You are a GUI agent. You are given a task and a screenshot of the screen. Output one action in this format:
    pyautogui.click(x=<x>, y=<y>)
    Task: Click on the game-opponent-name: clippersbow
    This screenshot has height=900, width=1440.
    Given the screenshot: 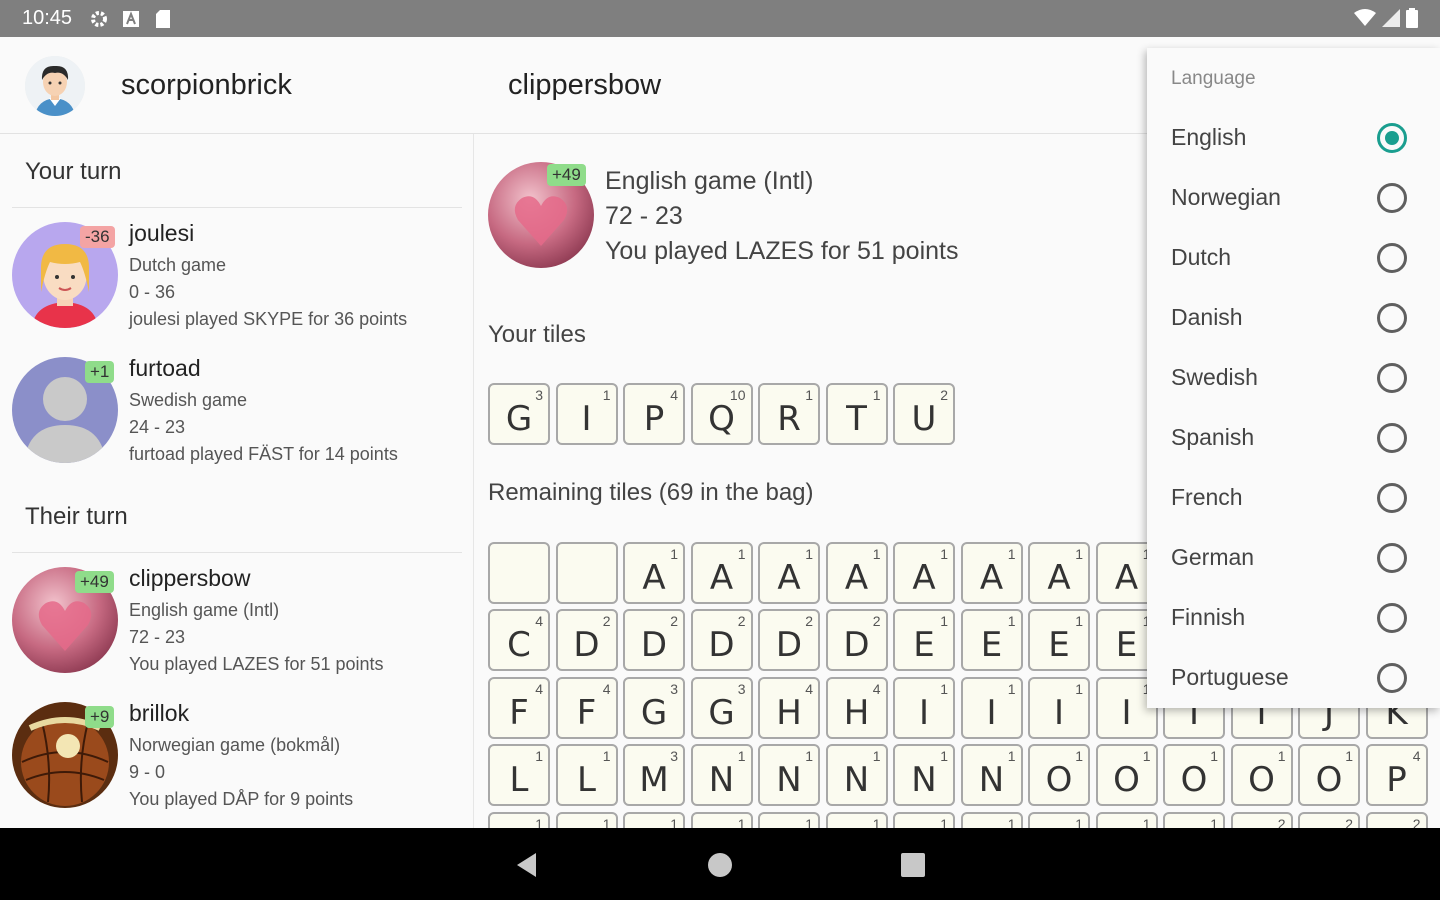 What is the action you would take?
    pyautogui.click(x=190, y=578)
    